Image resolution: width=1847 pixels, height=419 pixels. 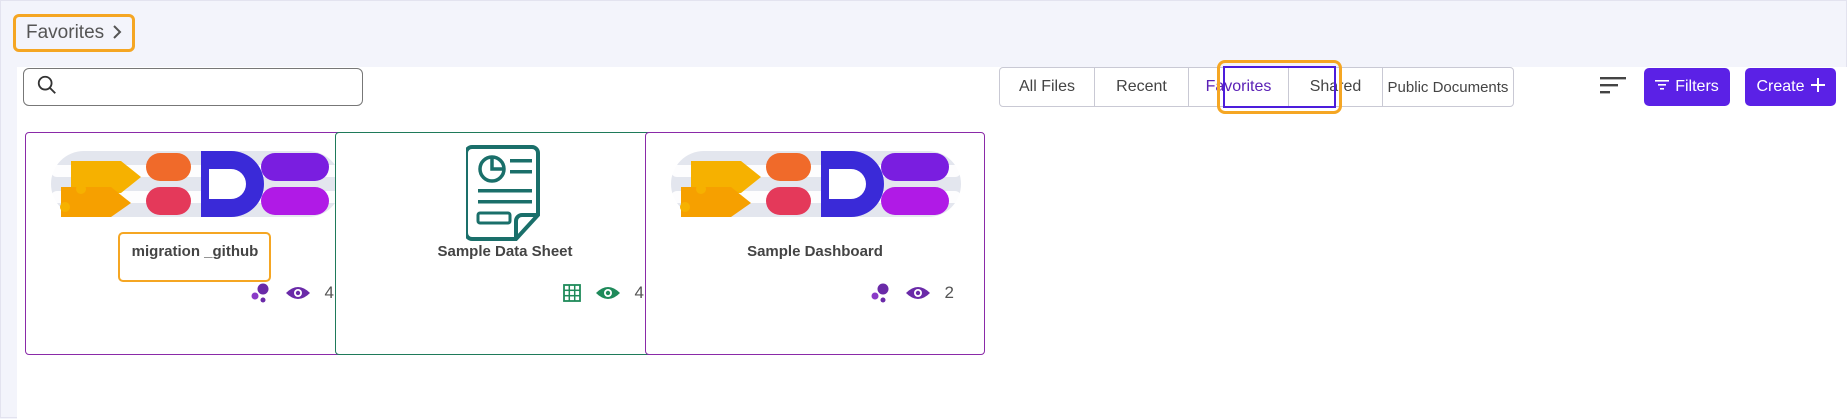 I want to click on tab-shared: Shared, so click(x=1336, y=87).